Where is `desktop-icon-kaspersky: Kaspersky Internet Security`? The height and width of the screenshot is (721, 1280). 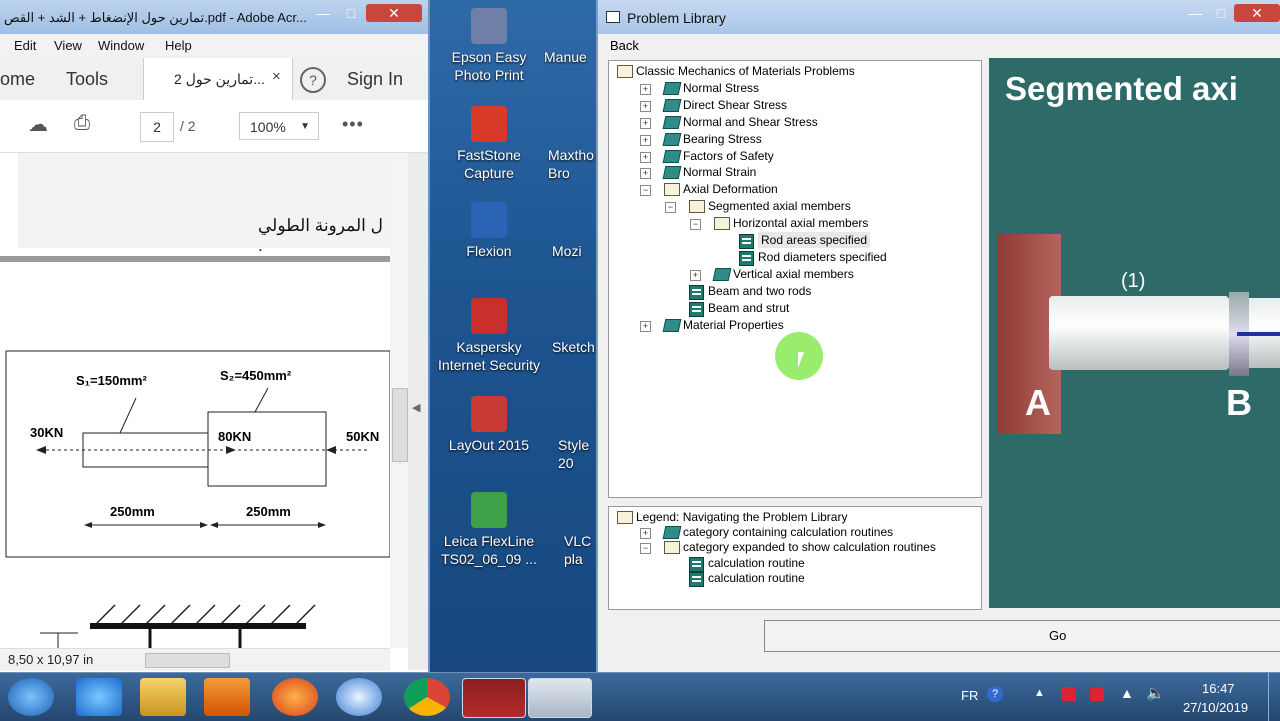
desktop-icon-kaspersky: Kaspersky Internet Security is located at coordinates (489, 336).